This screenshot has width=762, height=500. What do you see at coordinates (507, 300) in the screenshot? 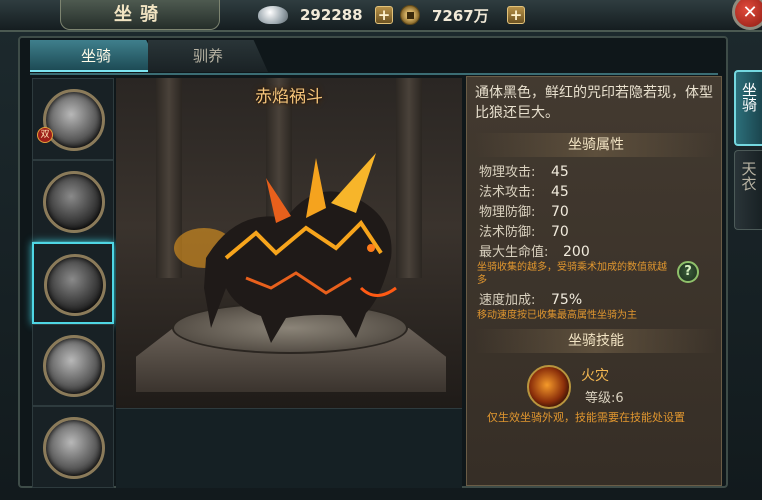
I see `speed-label: 速度加成:` at bounding box center [507, 300].